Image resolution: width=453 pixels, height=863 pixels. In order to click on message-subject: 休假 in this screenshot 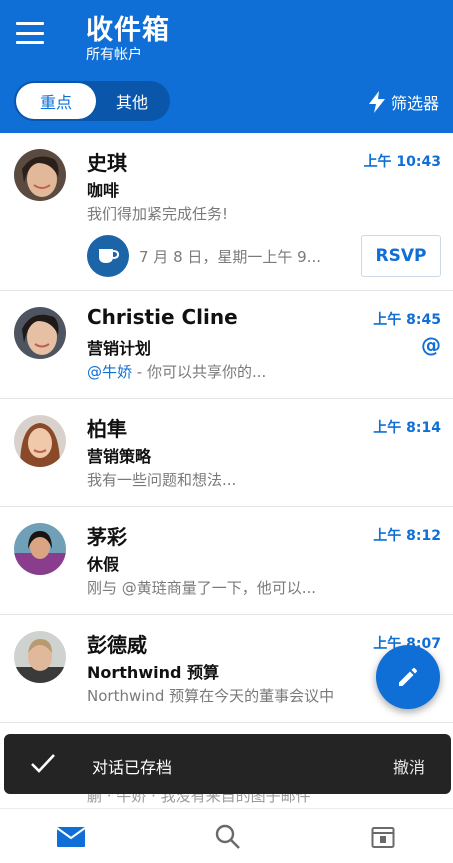, I will do `click(103, 564)`.